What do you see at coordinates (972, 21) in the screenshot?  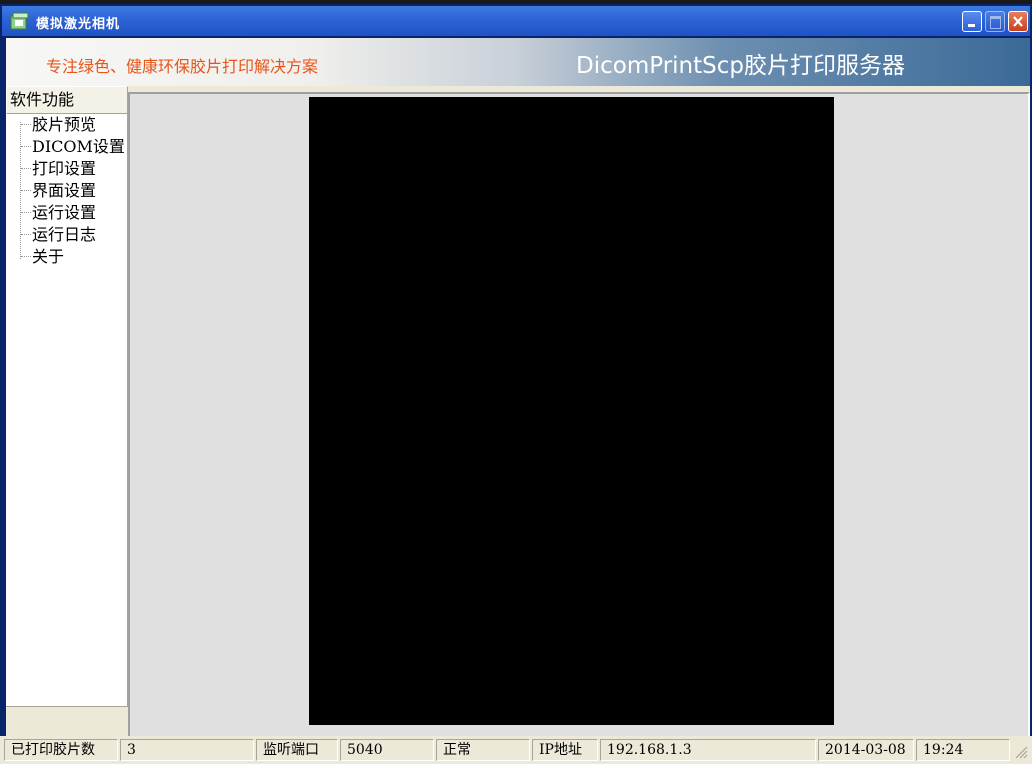 I see `minimize-button` at bounding box center [972, 21].